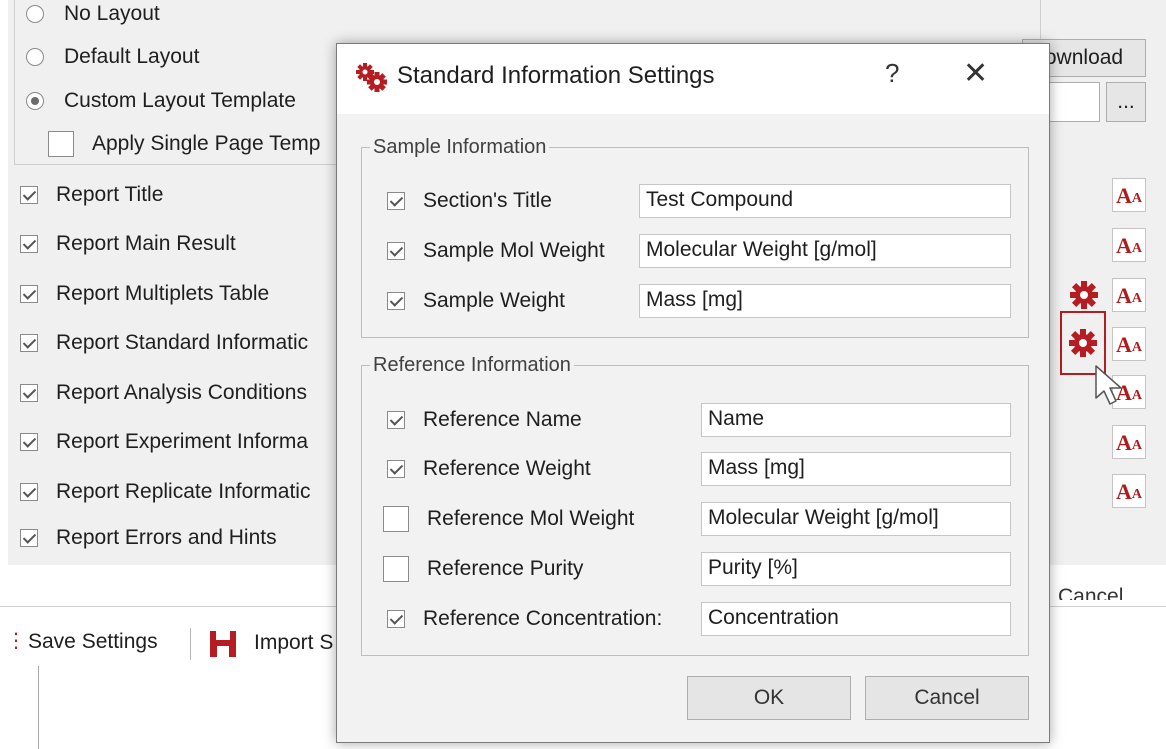 The height and width of the screenshot is (749, 1166). Describe the element at coordinates (502, 419) in the screenshot. I see `checkbox-label: Reference Name` at that location.